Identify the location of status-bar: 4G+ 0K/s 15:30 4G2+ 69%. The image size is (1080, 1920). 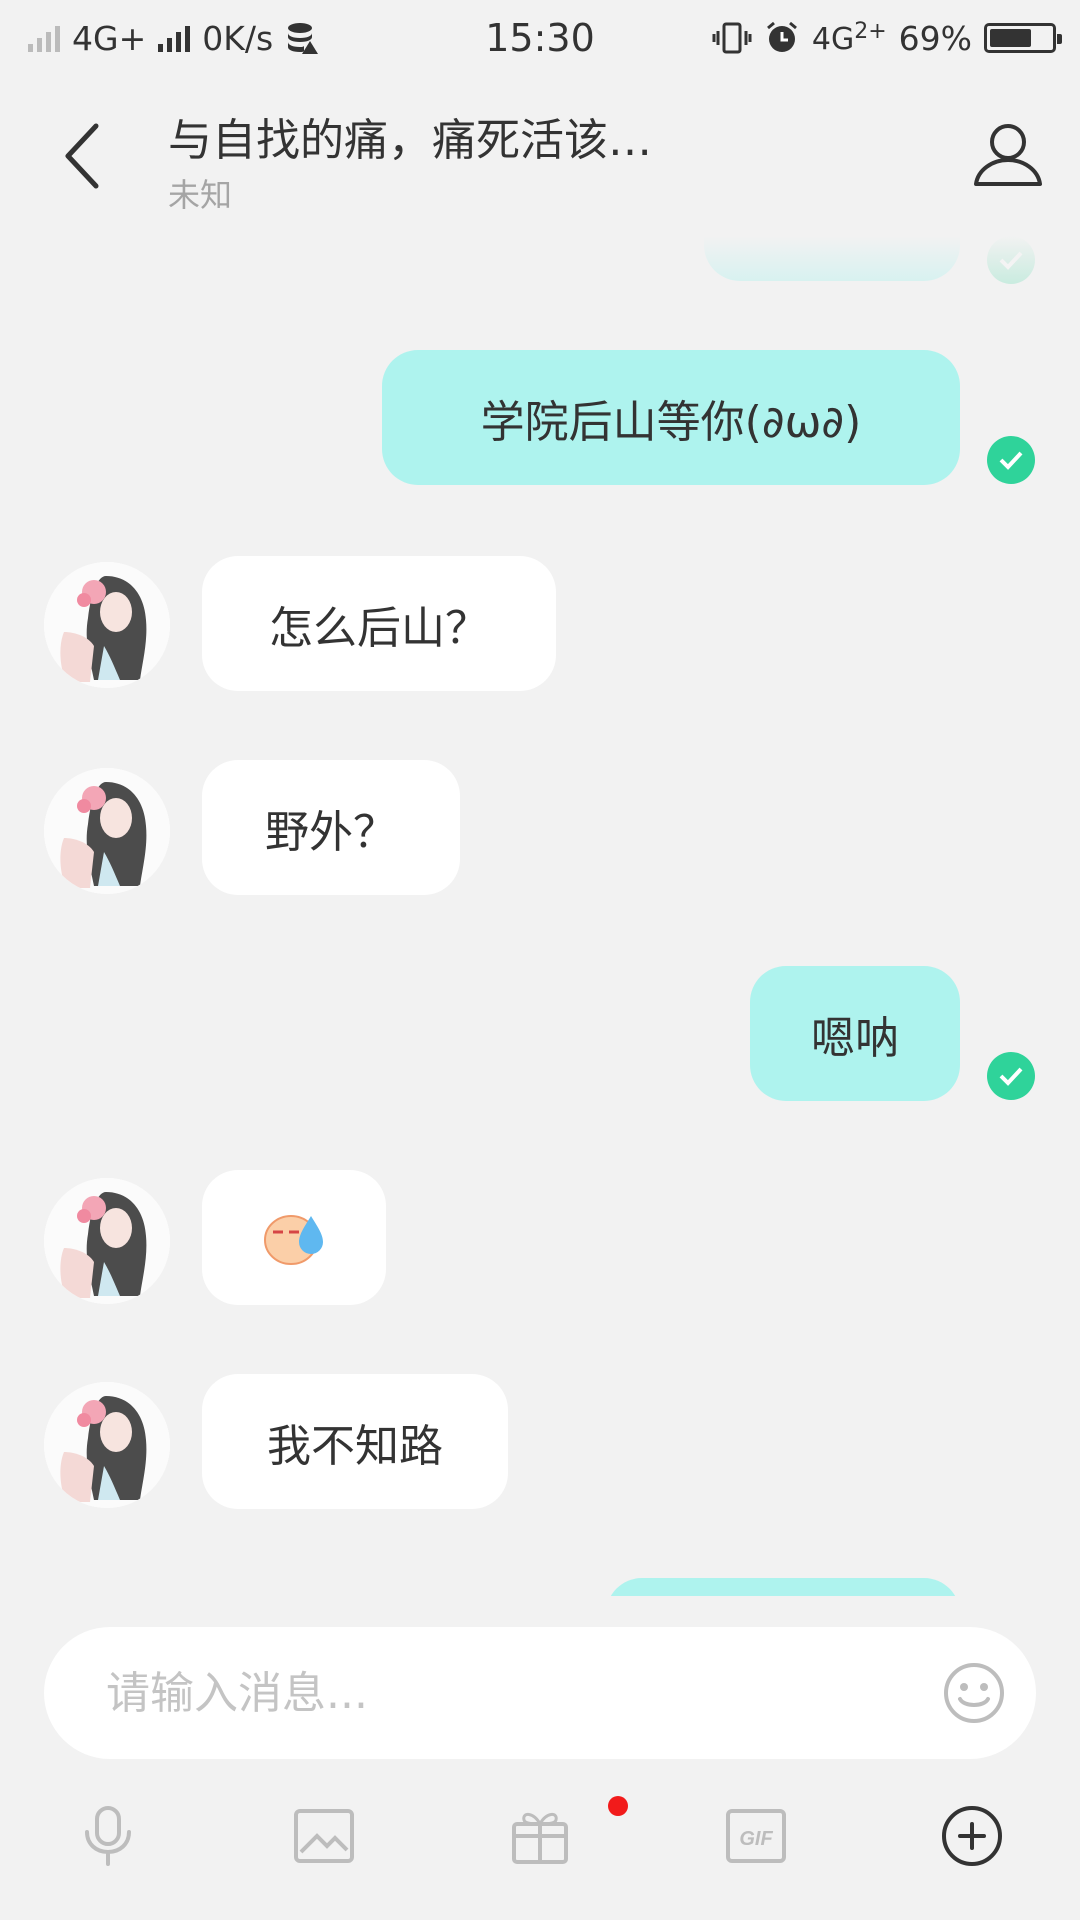
(540, 38).